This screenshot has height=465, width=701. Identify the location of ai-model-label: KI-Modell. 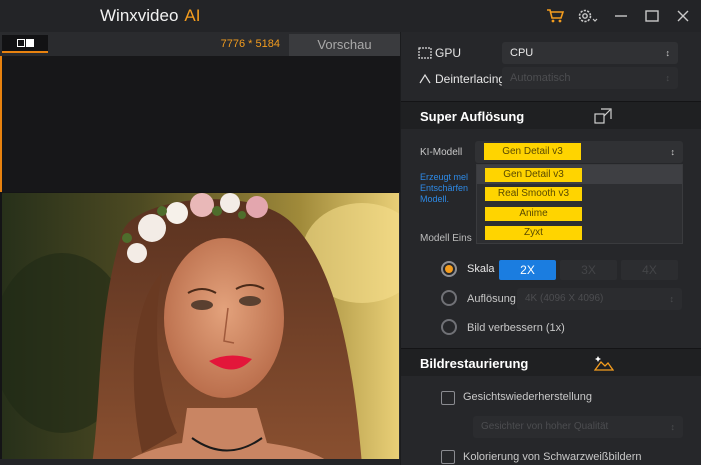
(441, 152).